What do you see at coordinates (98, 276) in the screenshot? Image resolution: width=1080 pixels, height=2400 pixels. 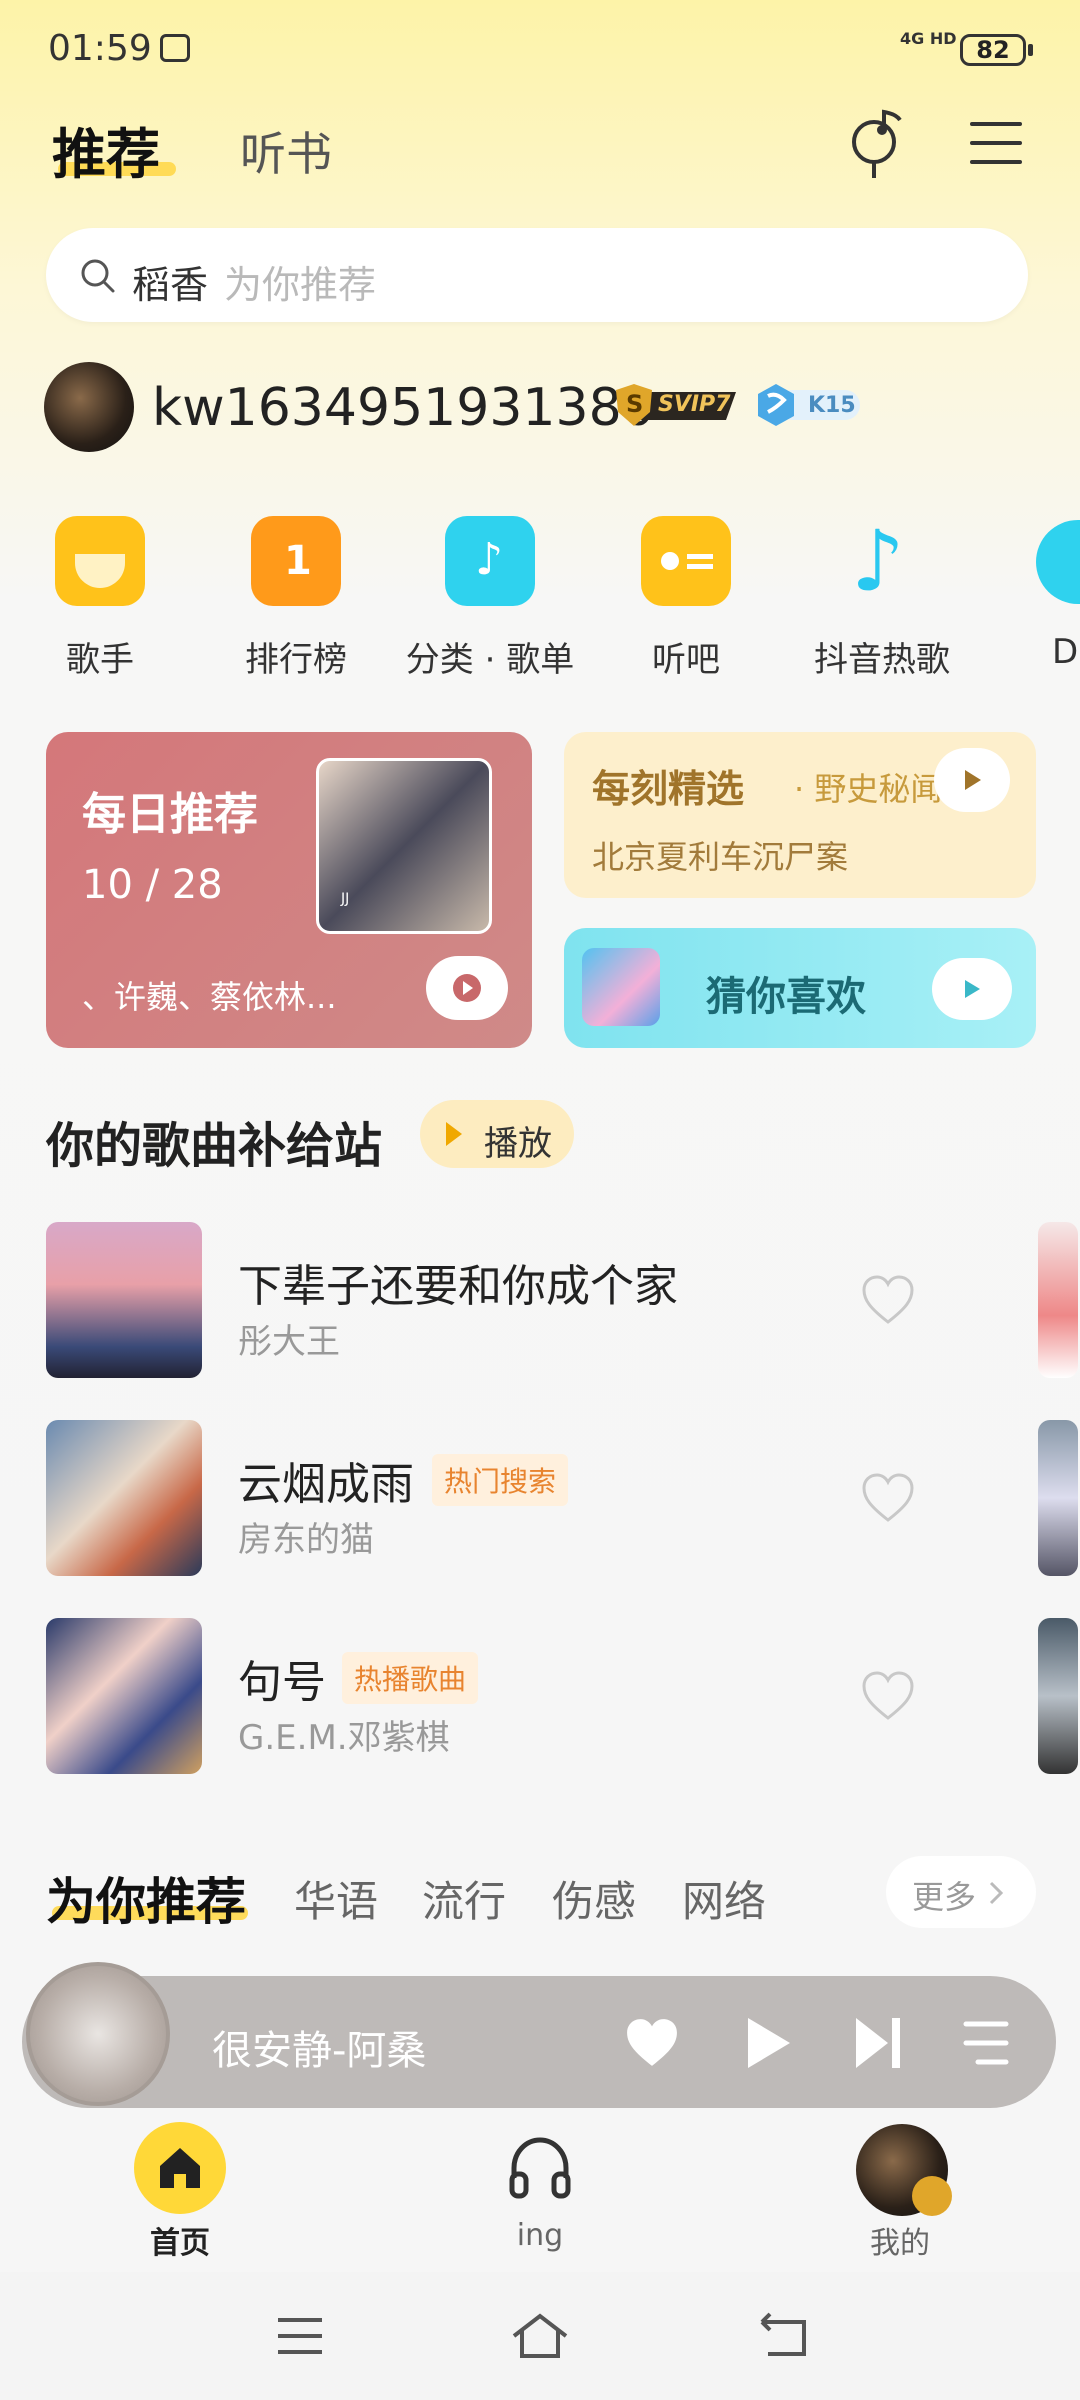 I see `search-icon` at bounding box center [98, 276].